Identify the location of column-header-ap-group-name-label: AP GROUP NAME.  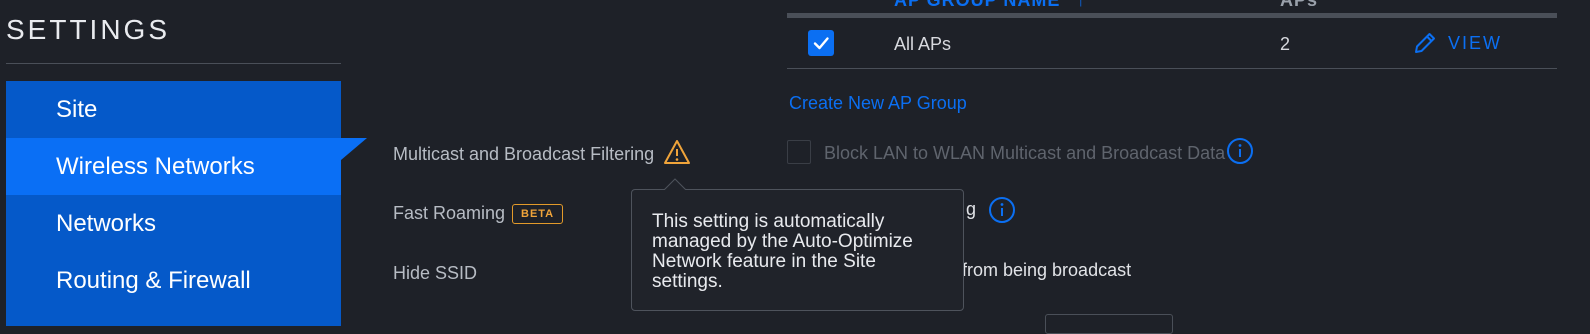
(977, 5).